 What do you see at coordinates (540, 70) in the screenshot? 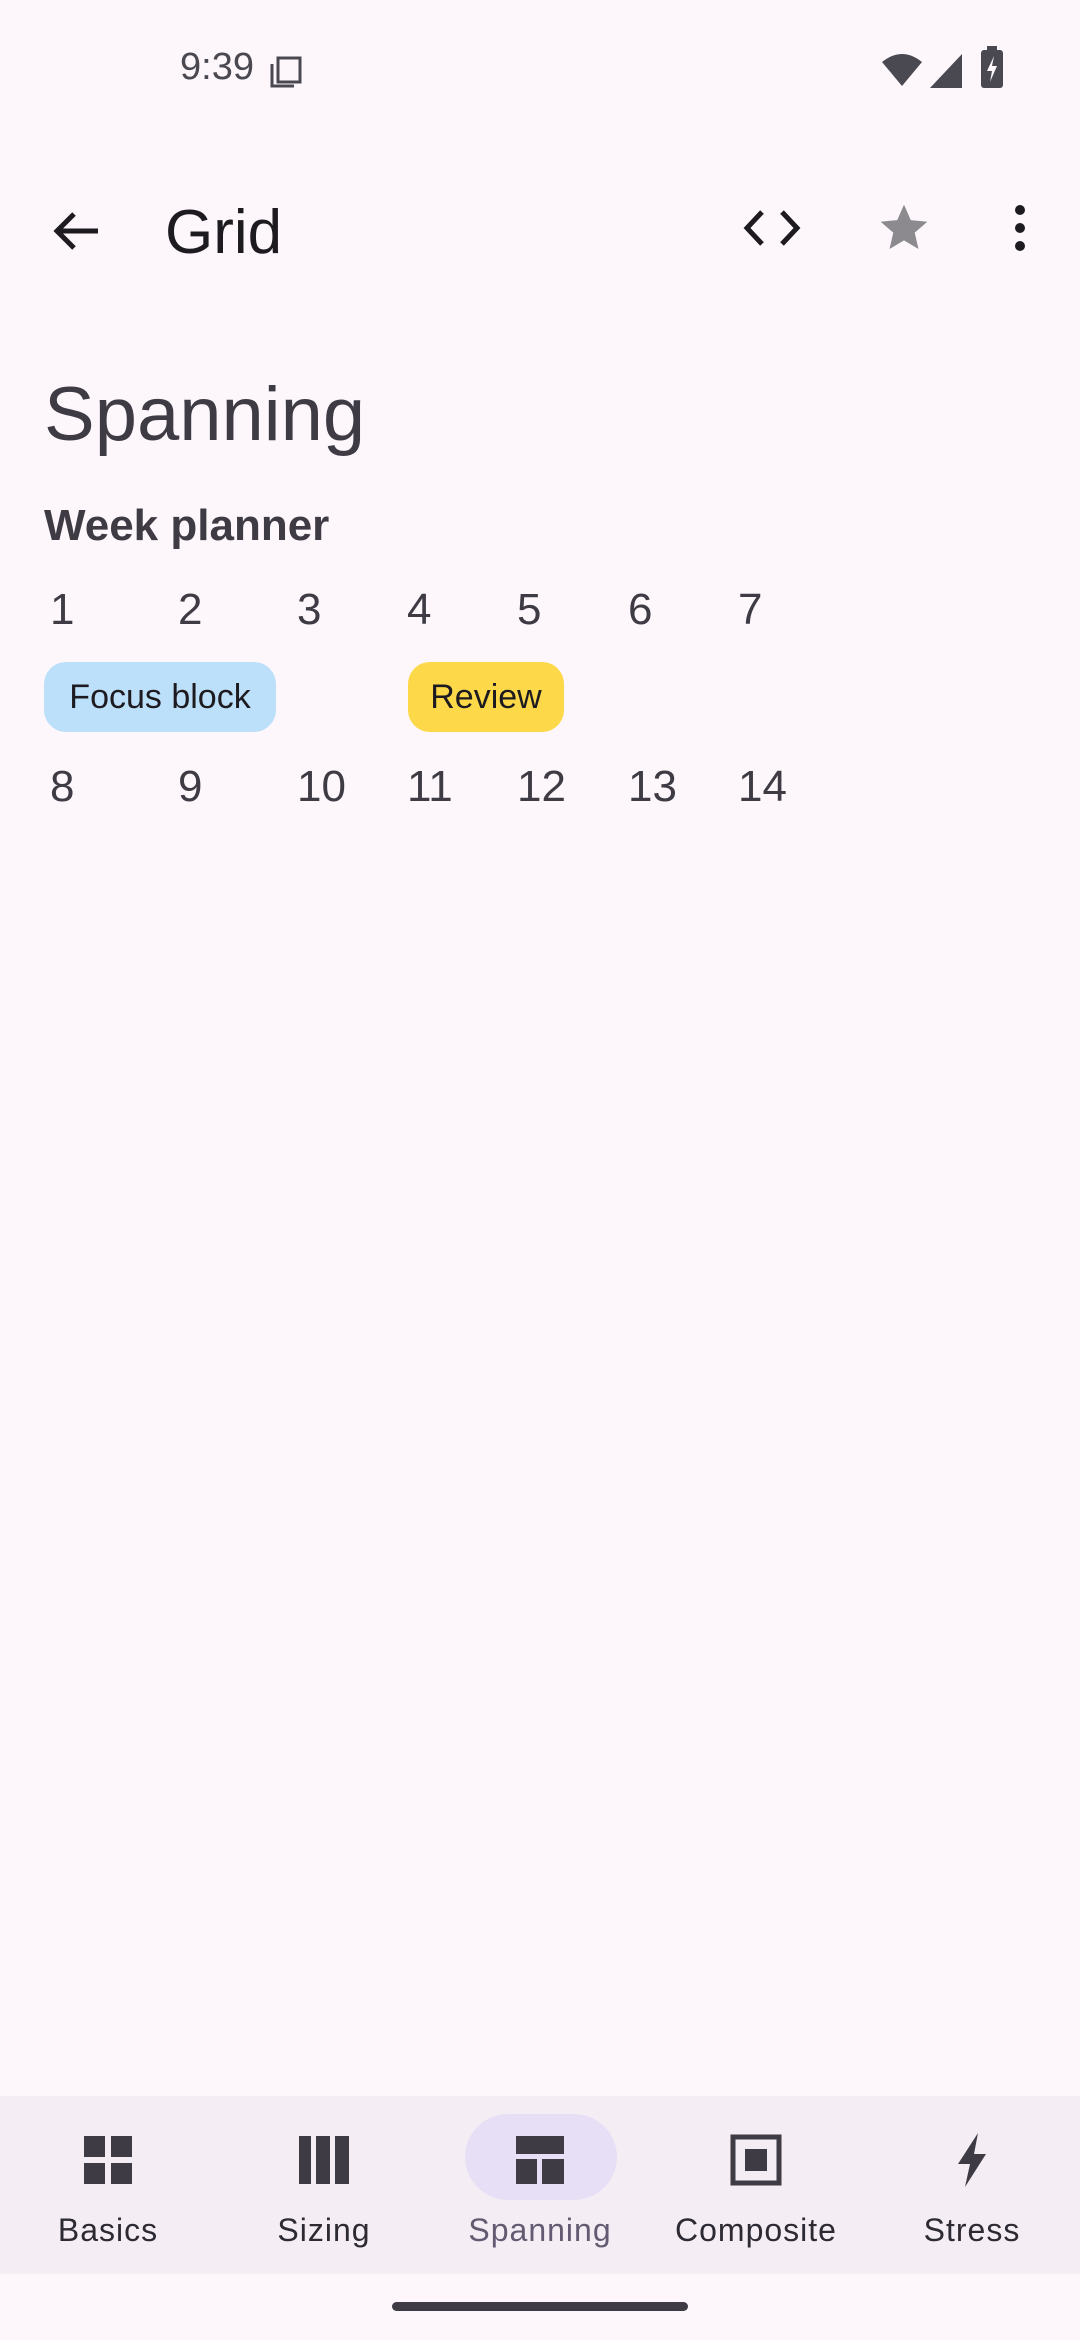
I see `status-bar: 9:39` at bounding box center [540, 70].